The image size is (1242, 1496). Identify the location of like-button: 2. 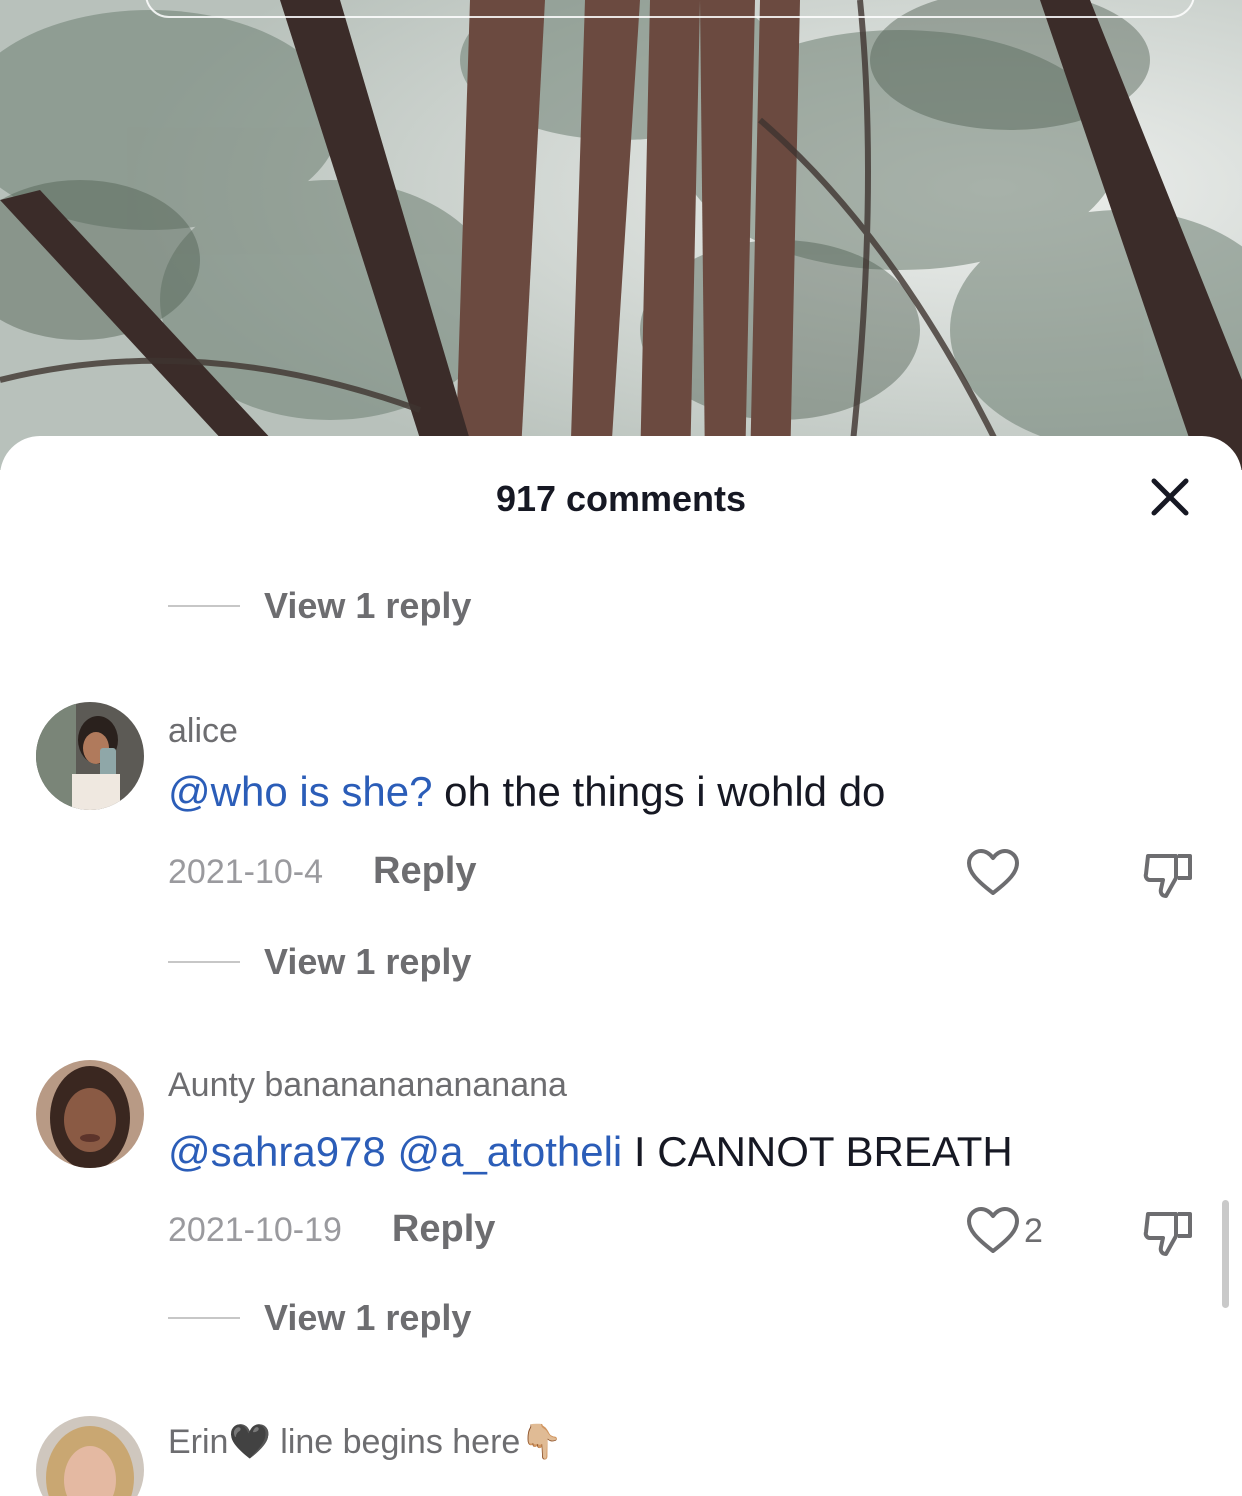
(1004, 1231).